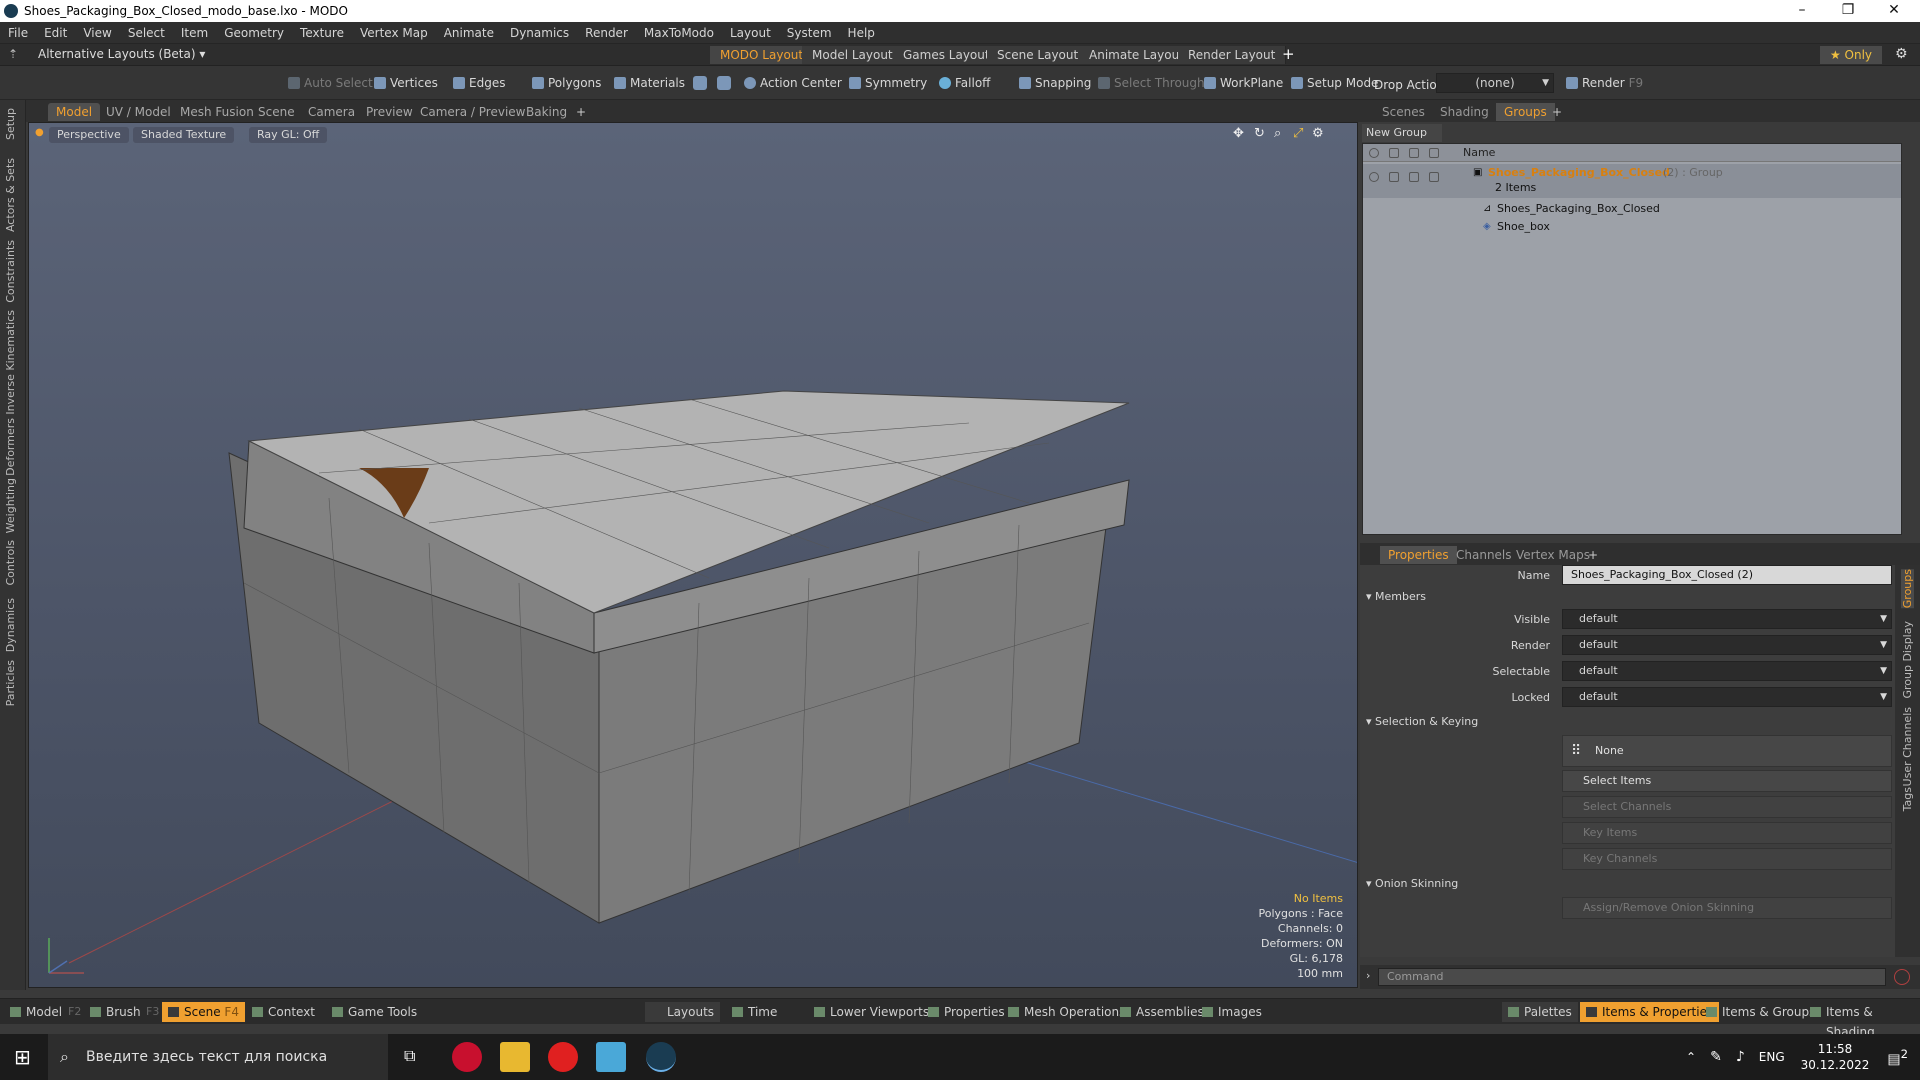 The height and width of the screenshot is (1080, 1920). Describe the element at coordinates (1727, 859) in the screenshot. I see `key-channels-button: Key Channels` at that location.